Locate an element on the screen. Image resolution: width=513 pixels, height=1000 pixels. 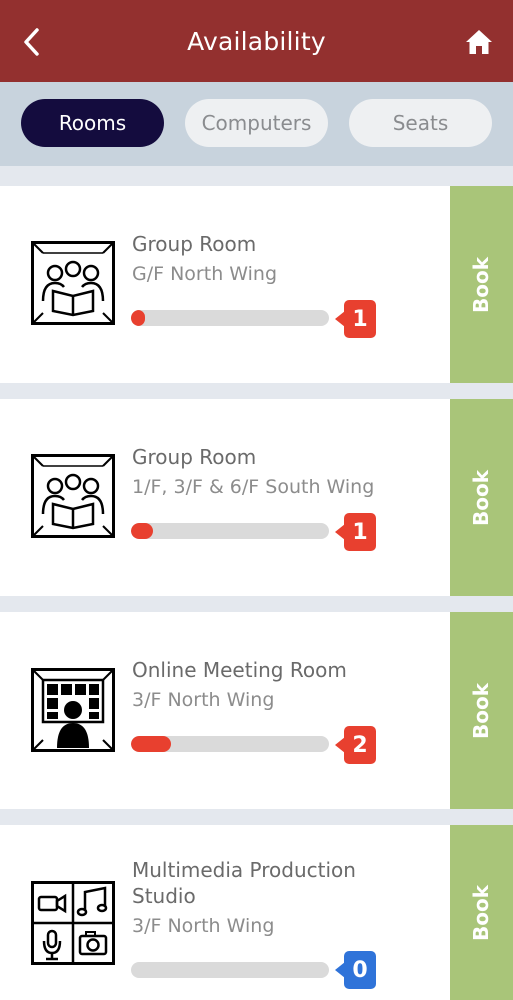
home-button is located at coordinates (479, 42).